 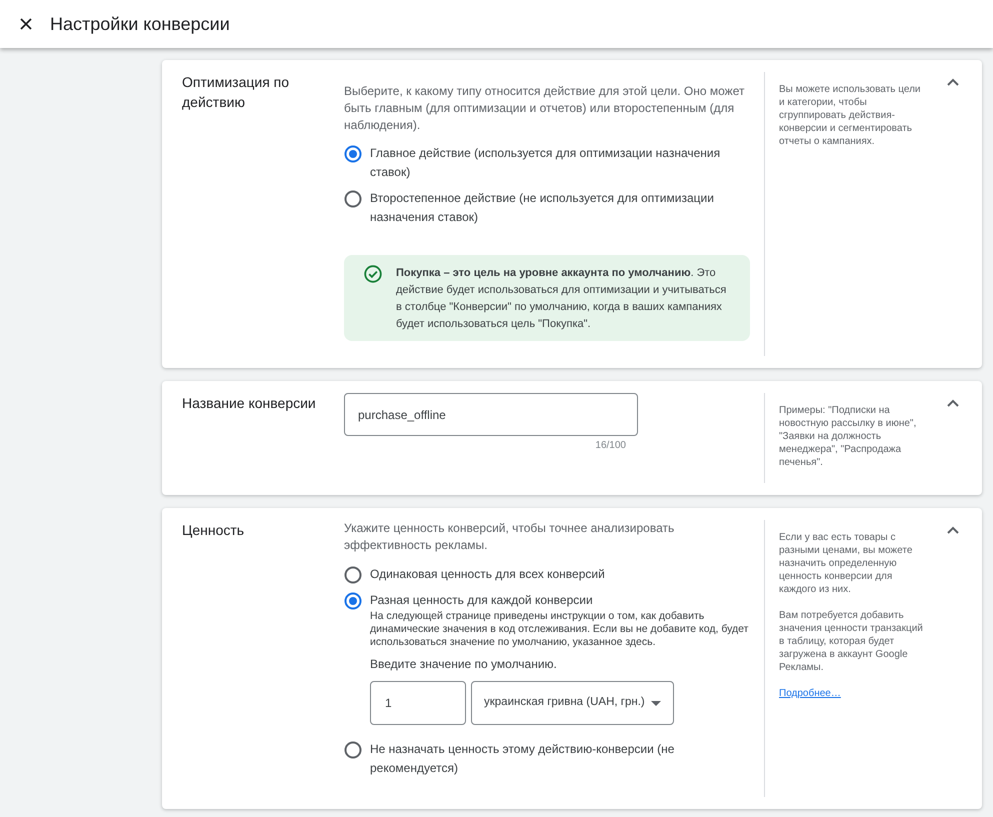 What do you see at coordinates (572, 703) in the screenshot?
I see `currency-select: украинская гривна (UAH, грн.)` at bounding box center [572, 703].